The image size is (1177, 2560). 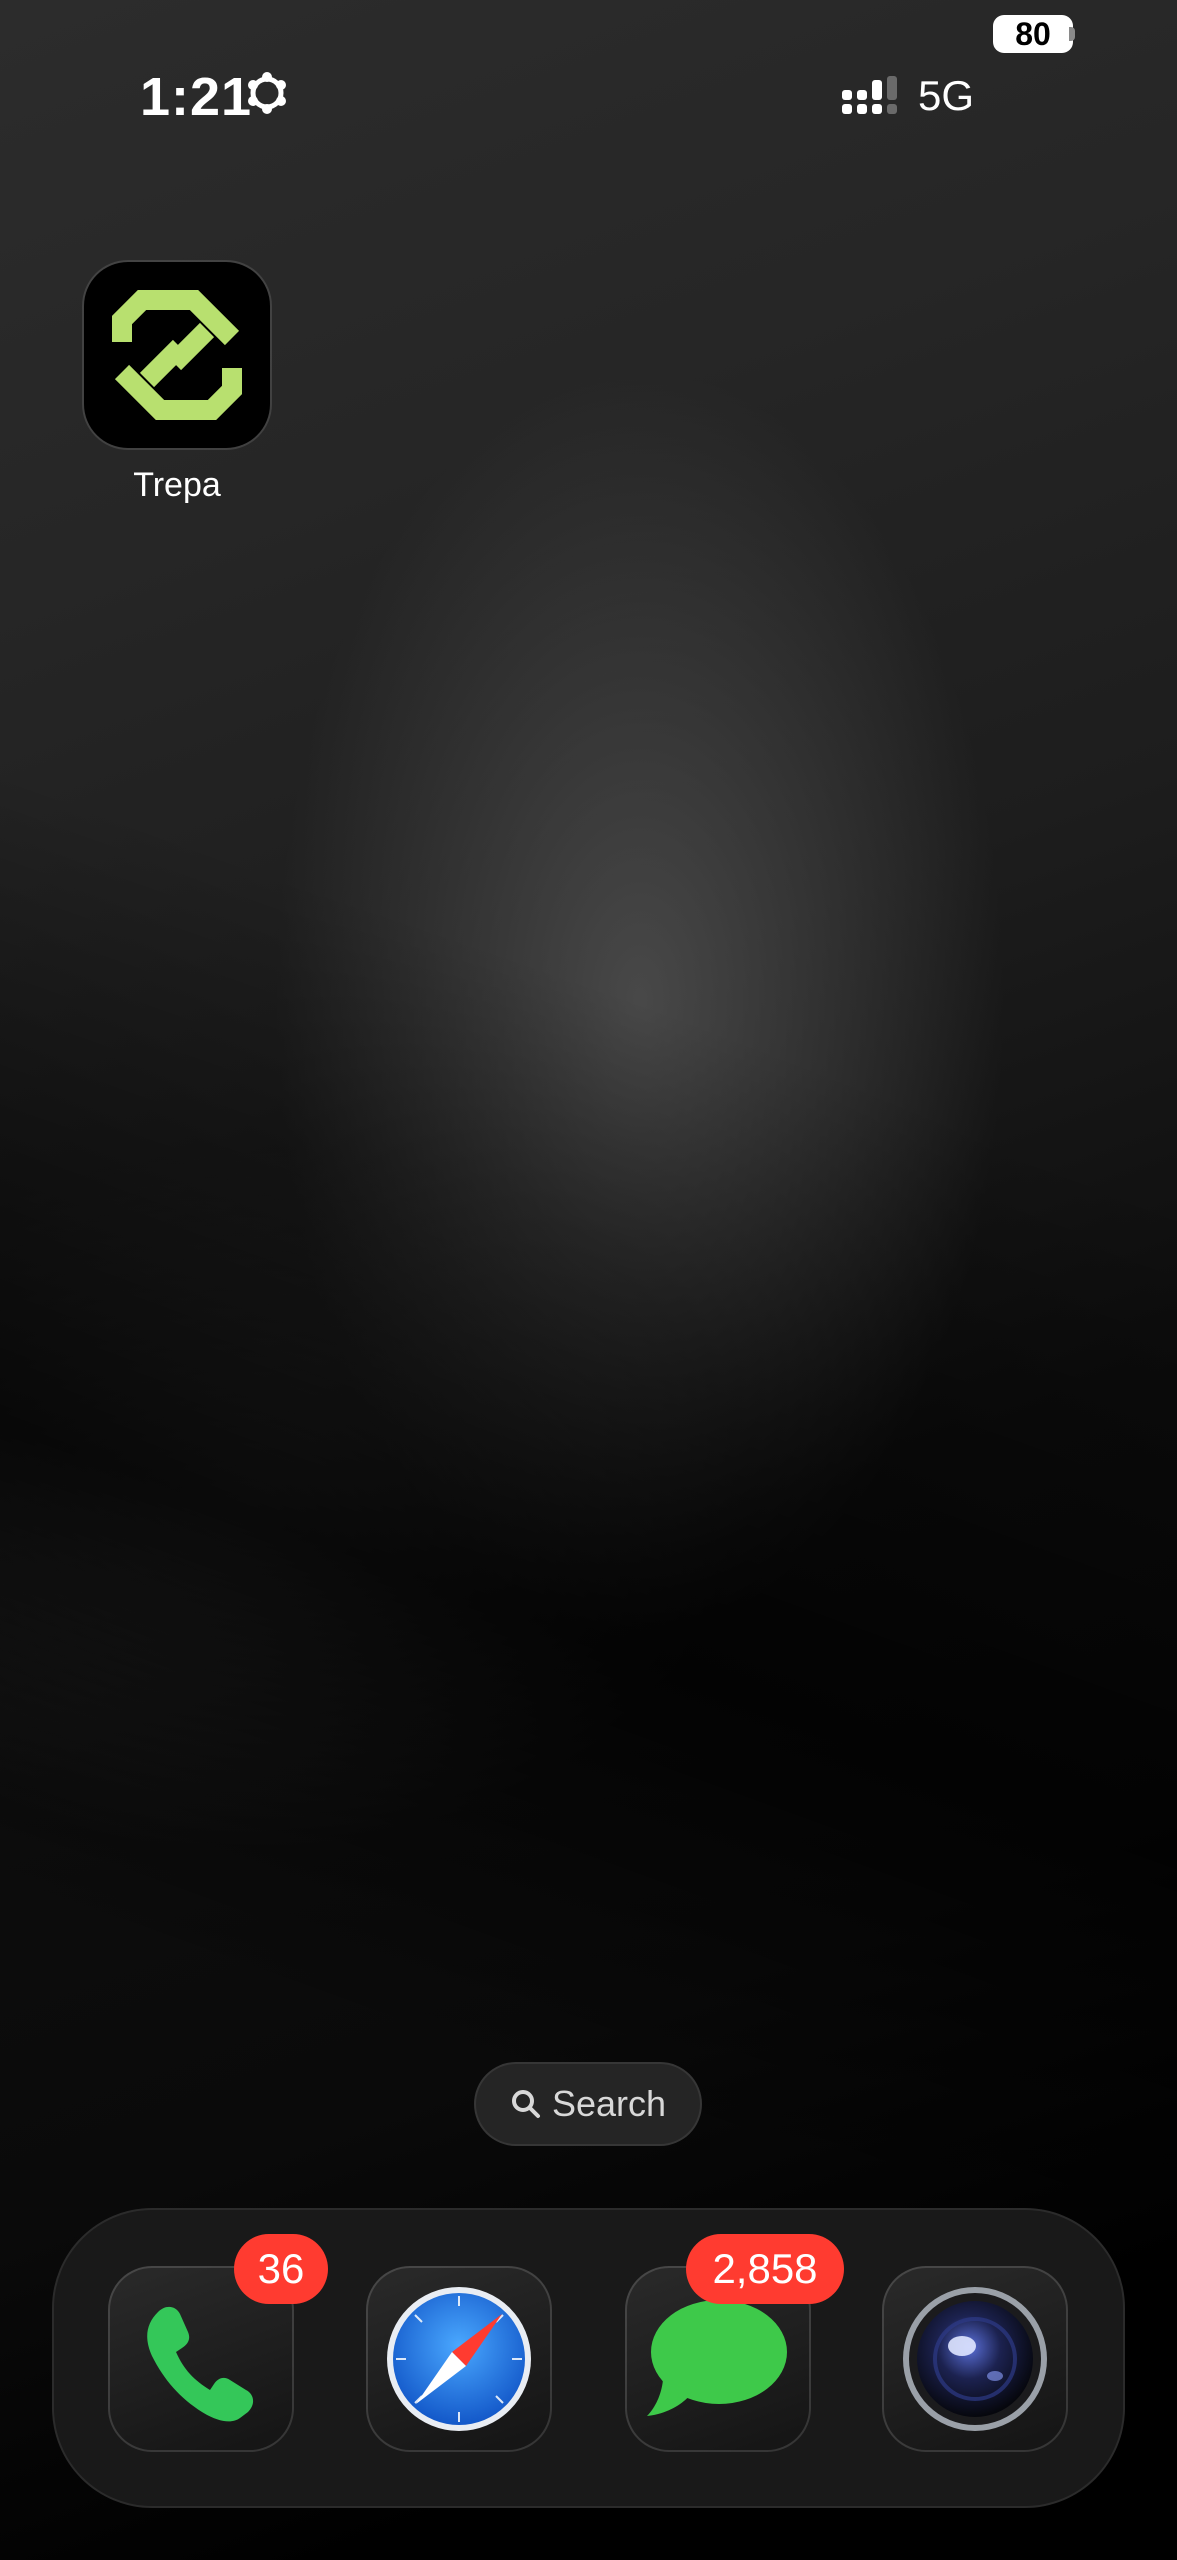 I want to click on trepa-logo-icon, so click(x=177, y=355).